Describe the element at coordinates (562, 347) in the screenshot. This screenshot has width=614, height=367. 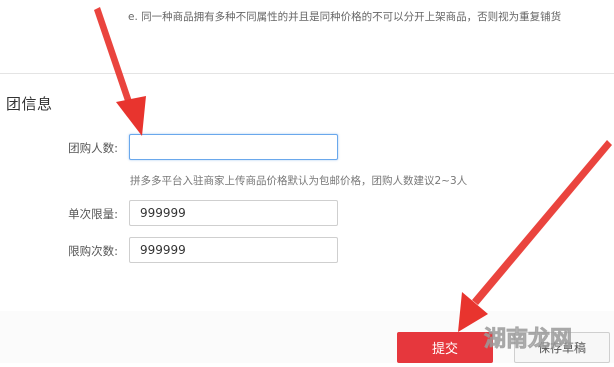
I see `save-draft-button: 保存草稿` at that location.